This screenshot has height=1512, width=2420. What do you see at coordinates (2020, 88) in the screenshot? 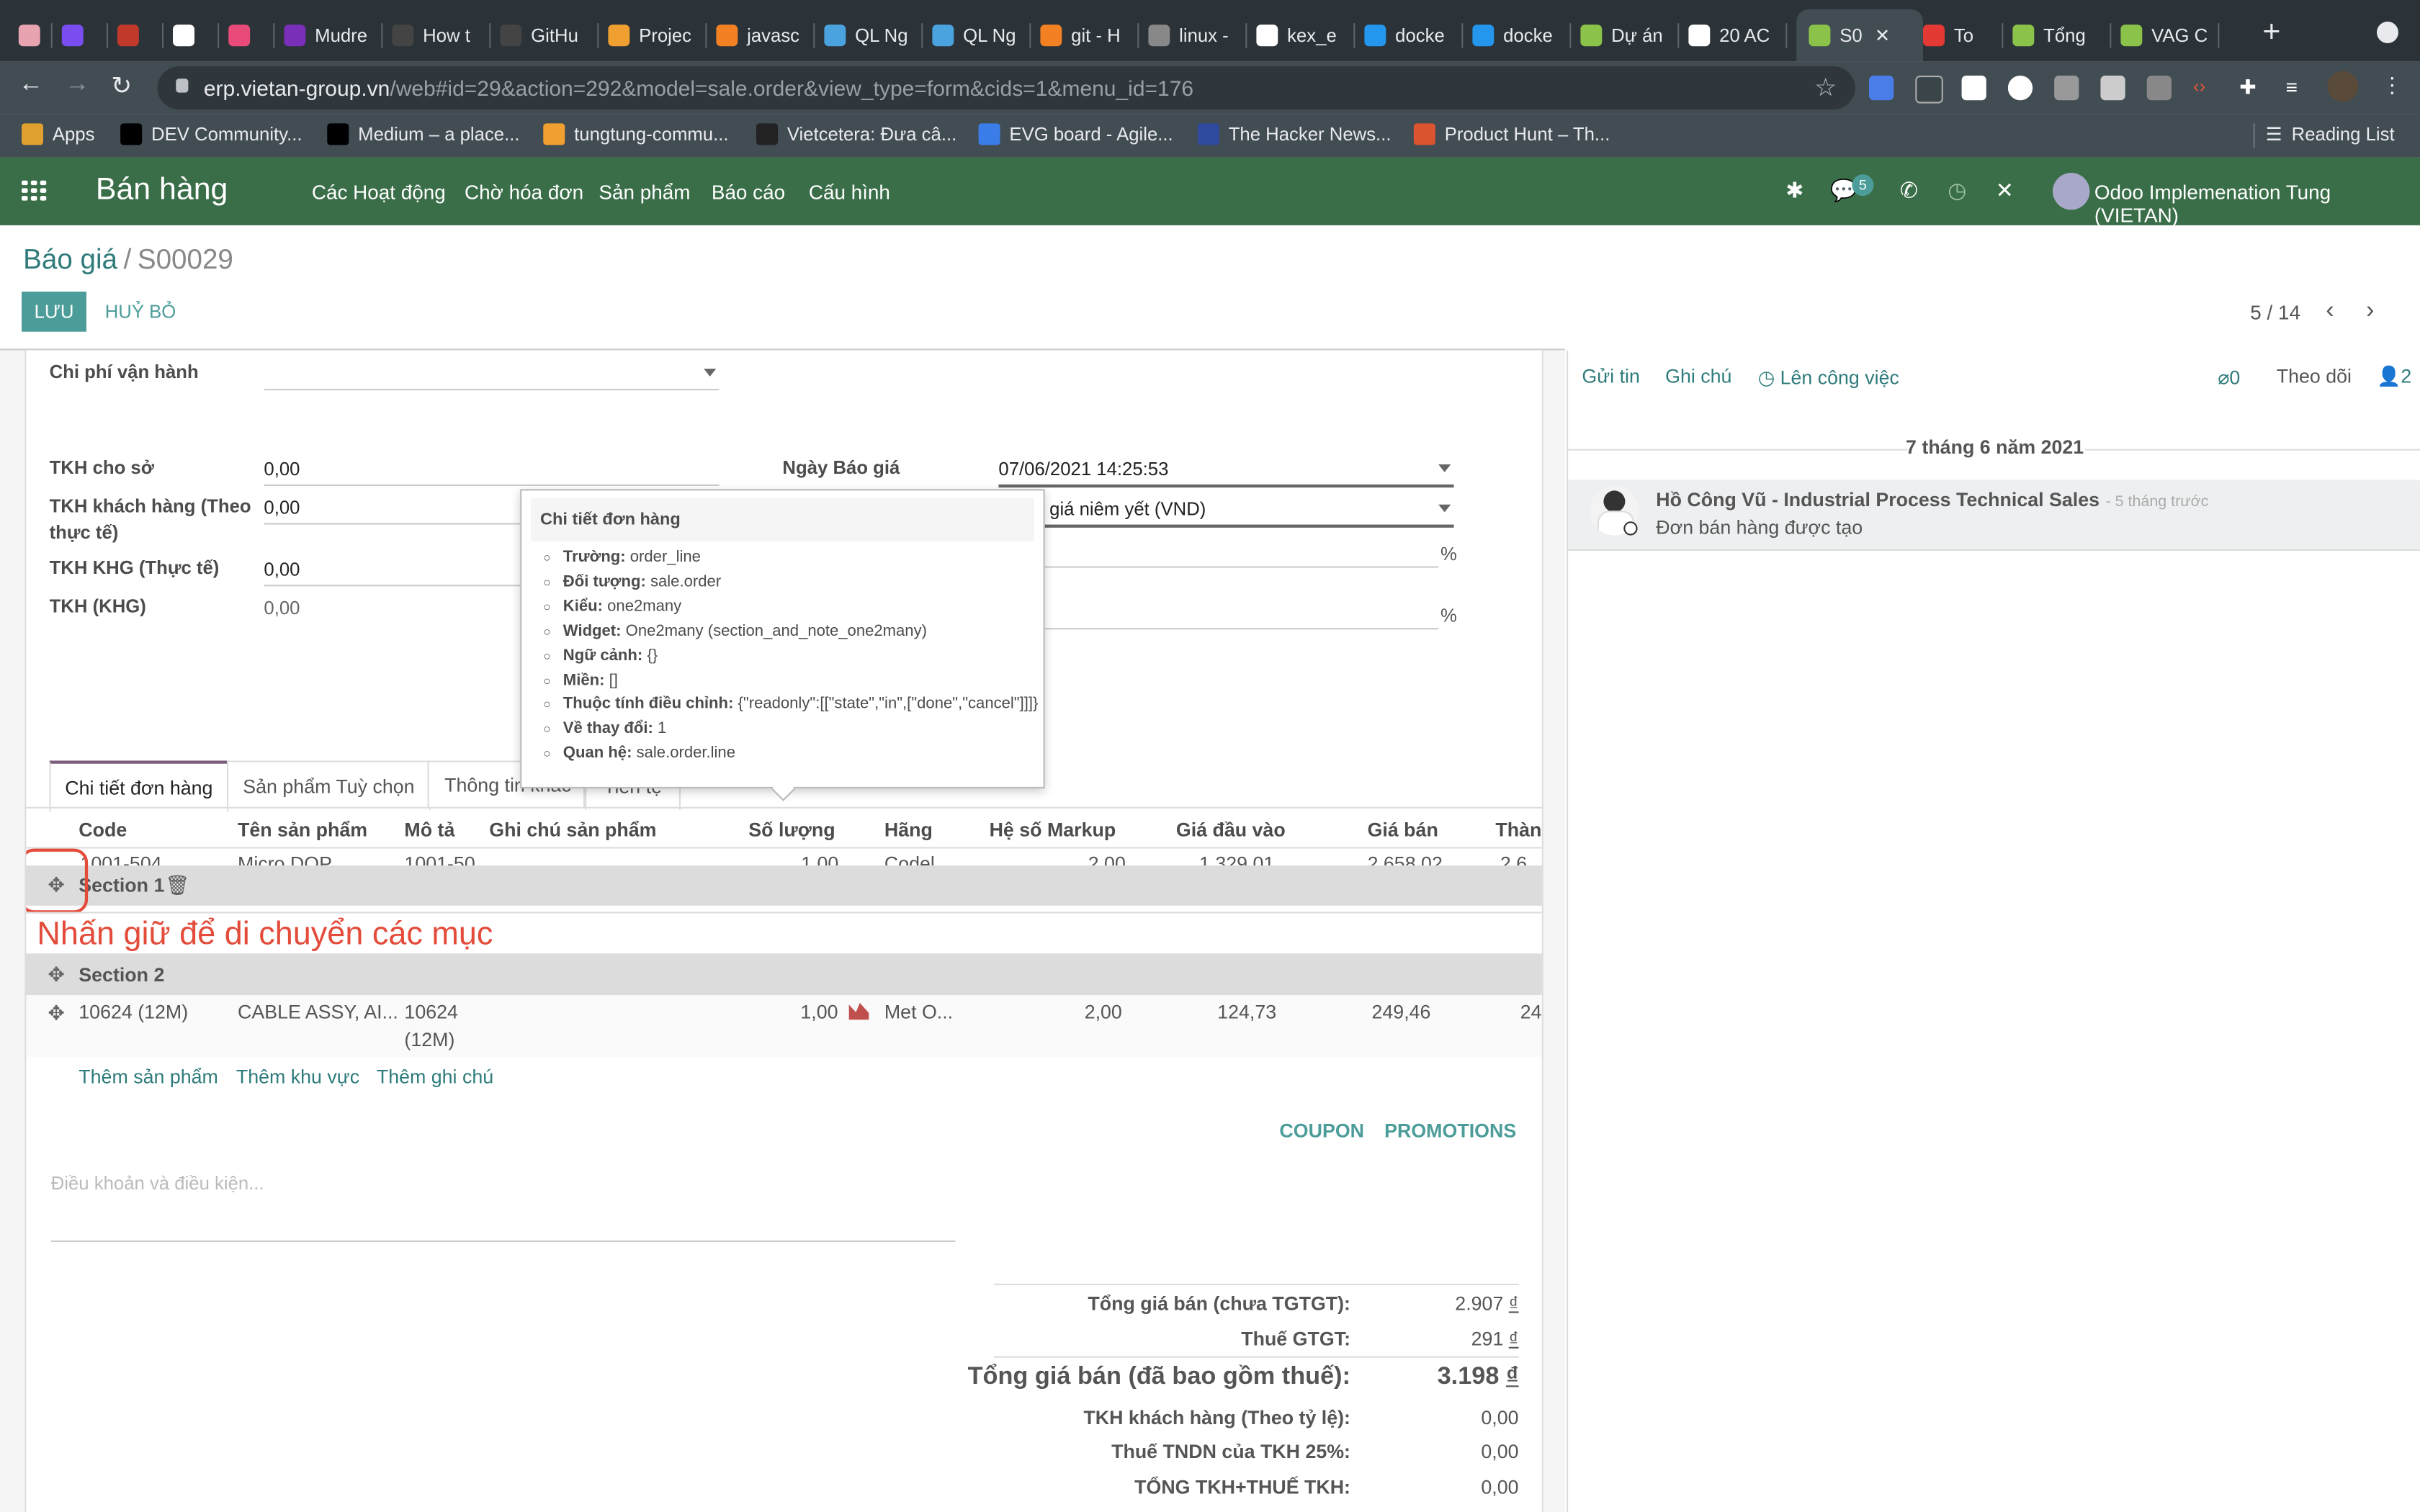
I see `json-viewer-extension-icon` at bounding box center [2020, 88].